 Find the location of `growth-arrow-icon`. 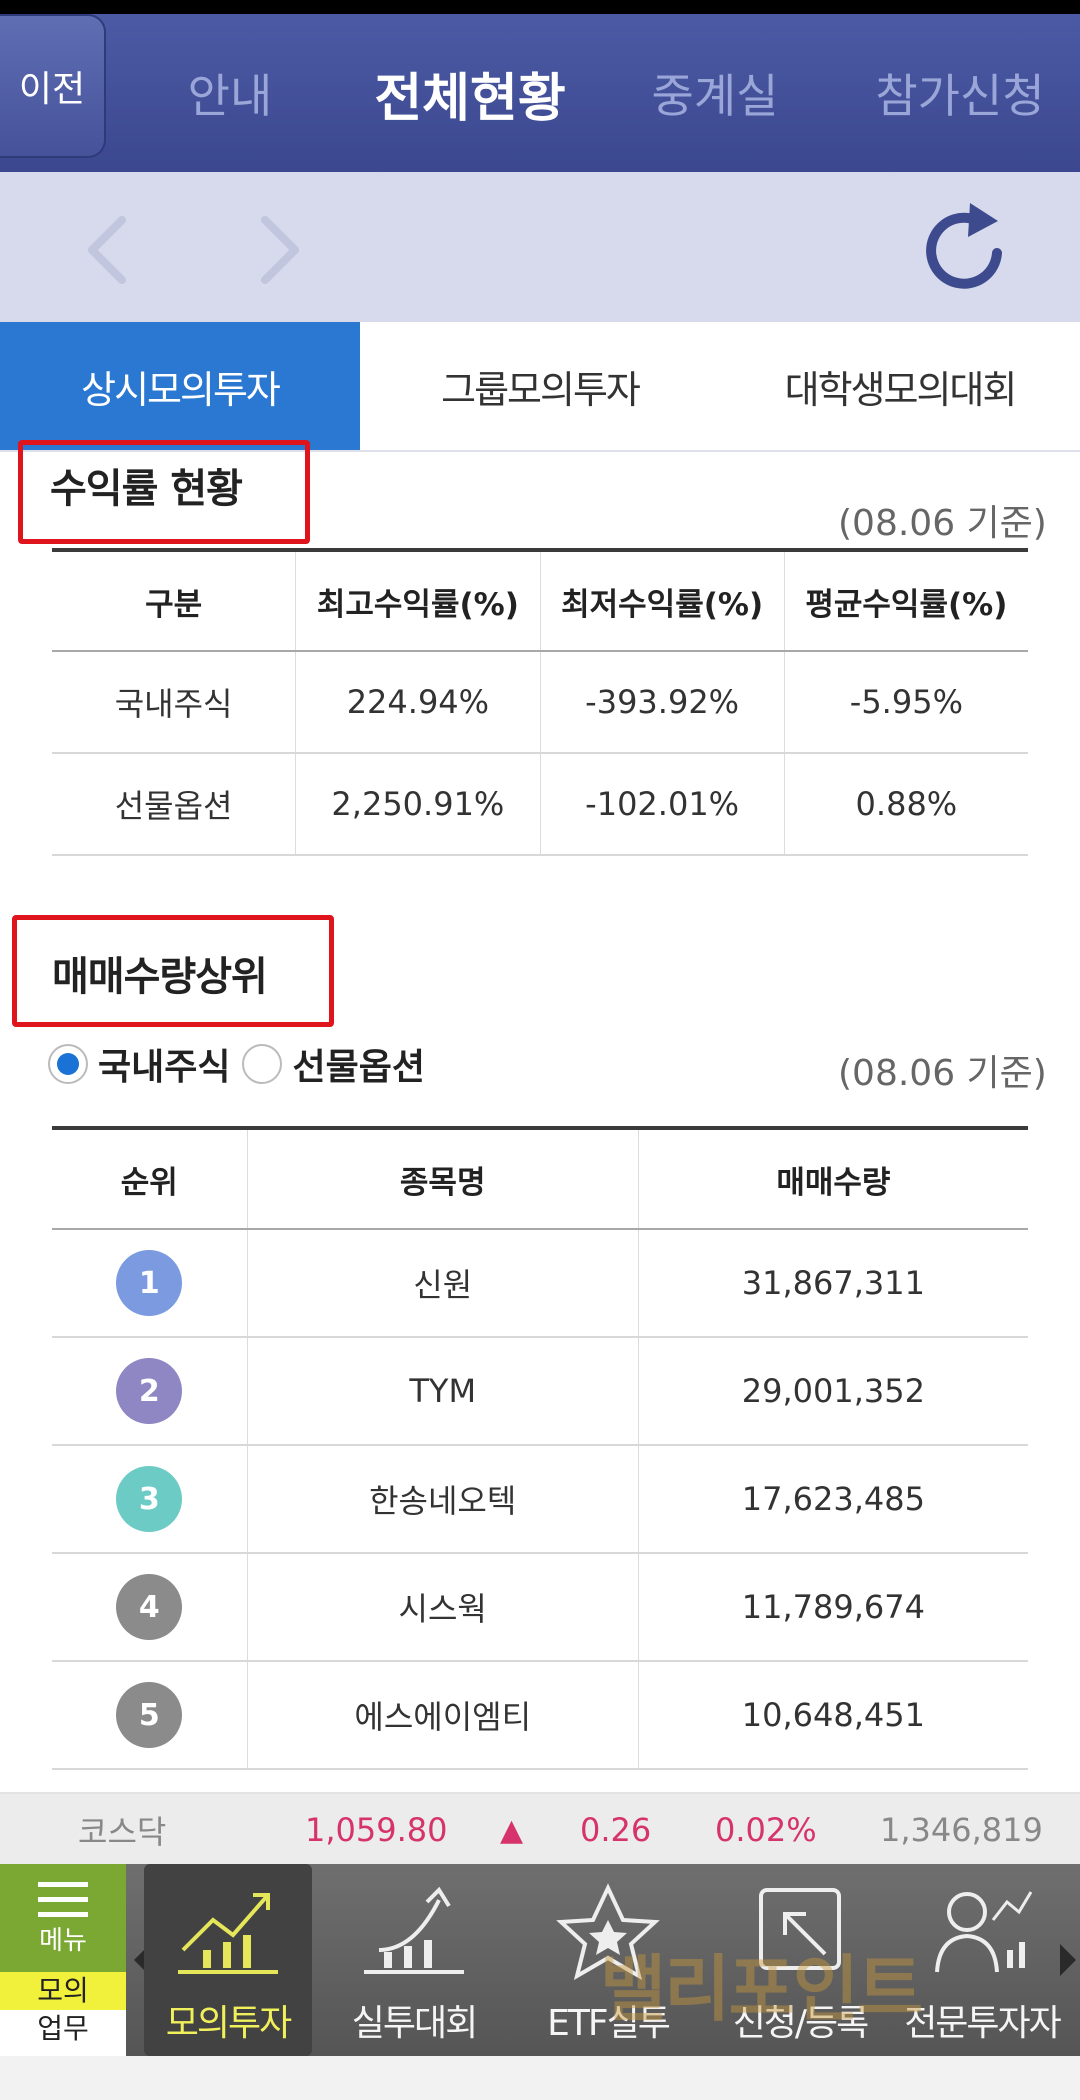

growth-arrow-icon is located at coordinates (414, 1930).